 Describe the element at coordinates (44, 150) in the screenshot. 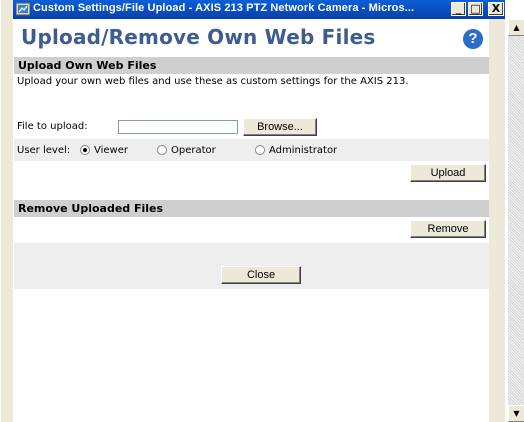

I see `user-level-label: User level:` at that location.